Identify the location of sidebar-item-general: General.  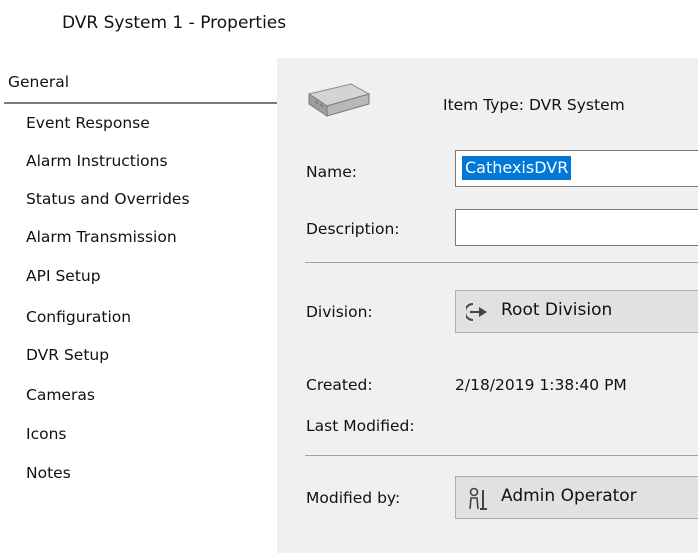
(38, 82).